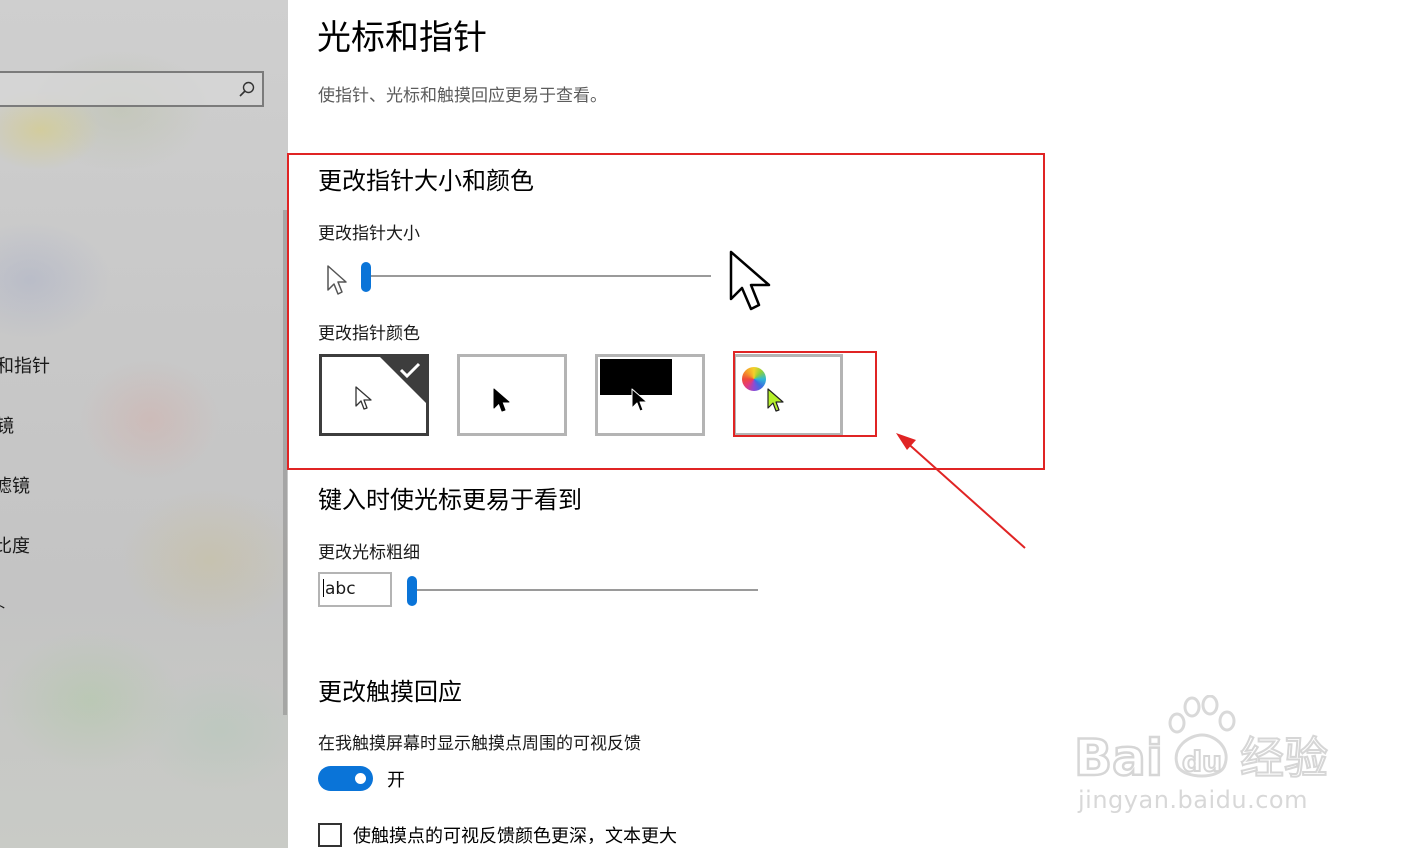 The width and height of the screenshot is (1402, 848). Describe the element at coordinates (323, 588) in the screenshot. I see `text-caret` at that location.